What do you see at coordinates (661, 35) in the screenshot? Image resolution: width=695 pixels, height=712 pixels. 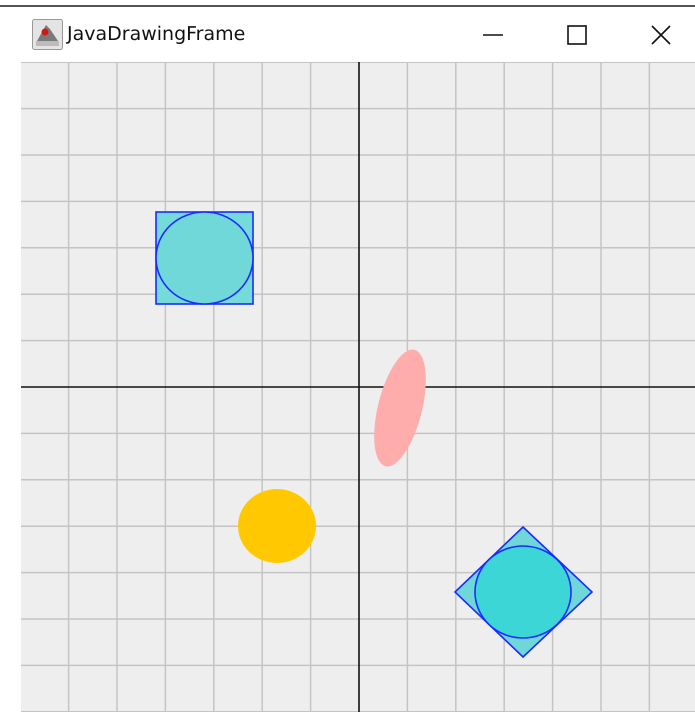 I see `close-icon` at bounding box center [661, 35].